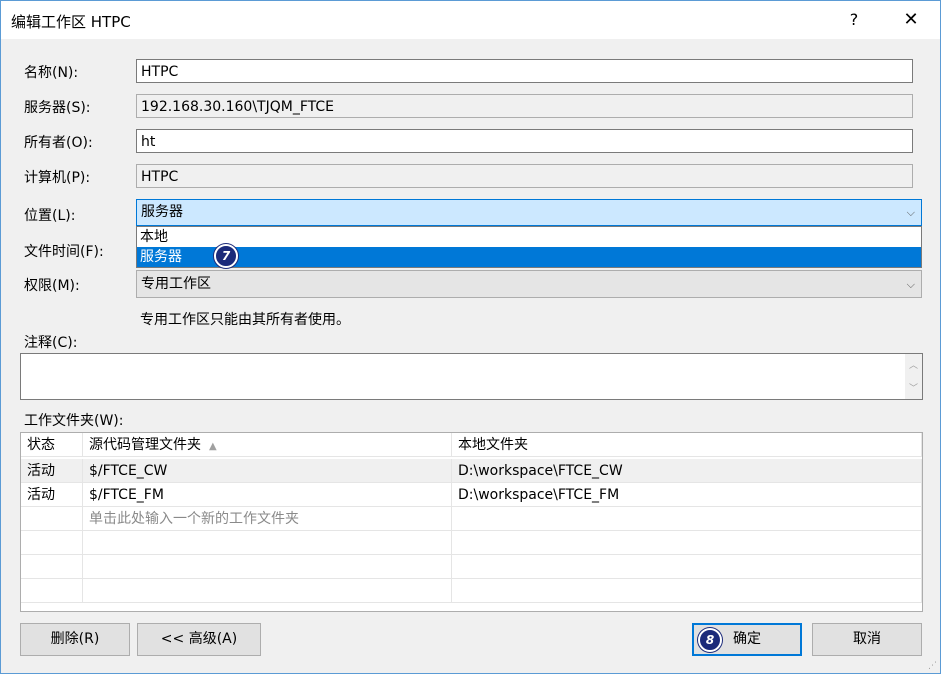 The width and height of the screenshot is (941, 674). Describe the element at coordinates (245, 320) in the screenshot. I see `permission-description: 专用工作区只能由其所有者使用。` at that location.